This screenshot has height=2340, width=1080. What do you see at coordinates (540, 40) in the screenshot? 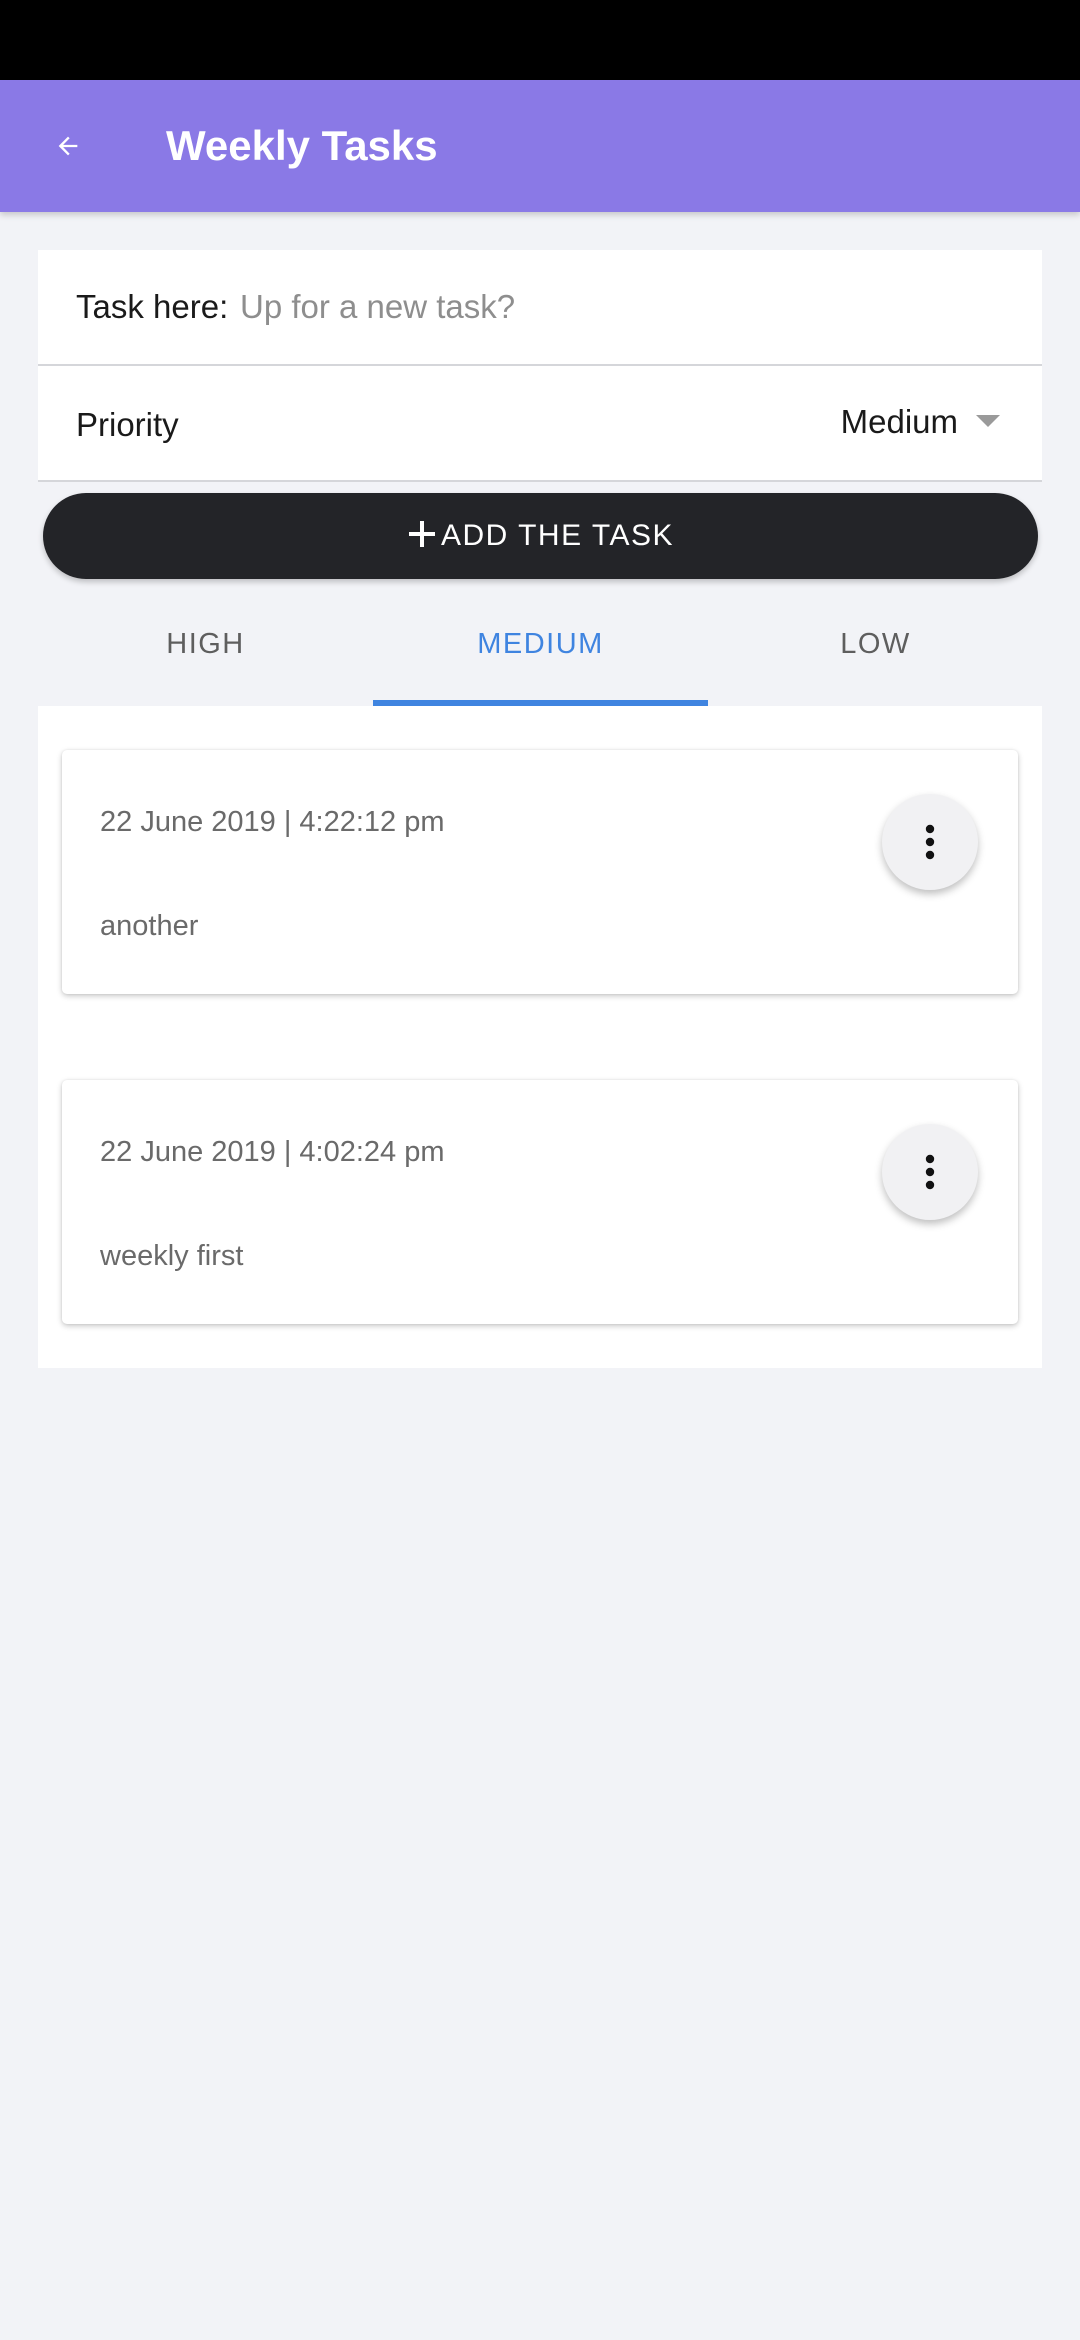
I see `status-bar` at bounding box center [540, 40].